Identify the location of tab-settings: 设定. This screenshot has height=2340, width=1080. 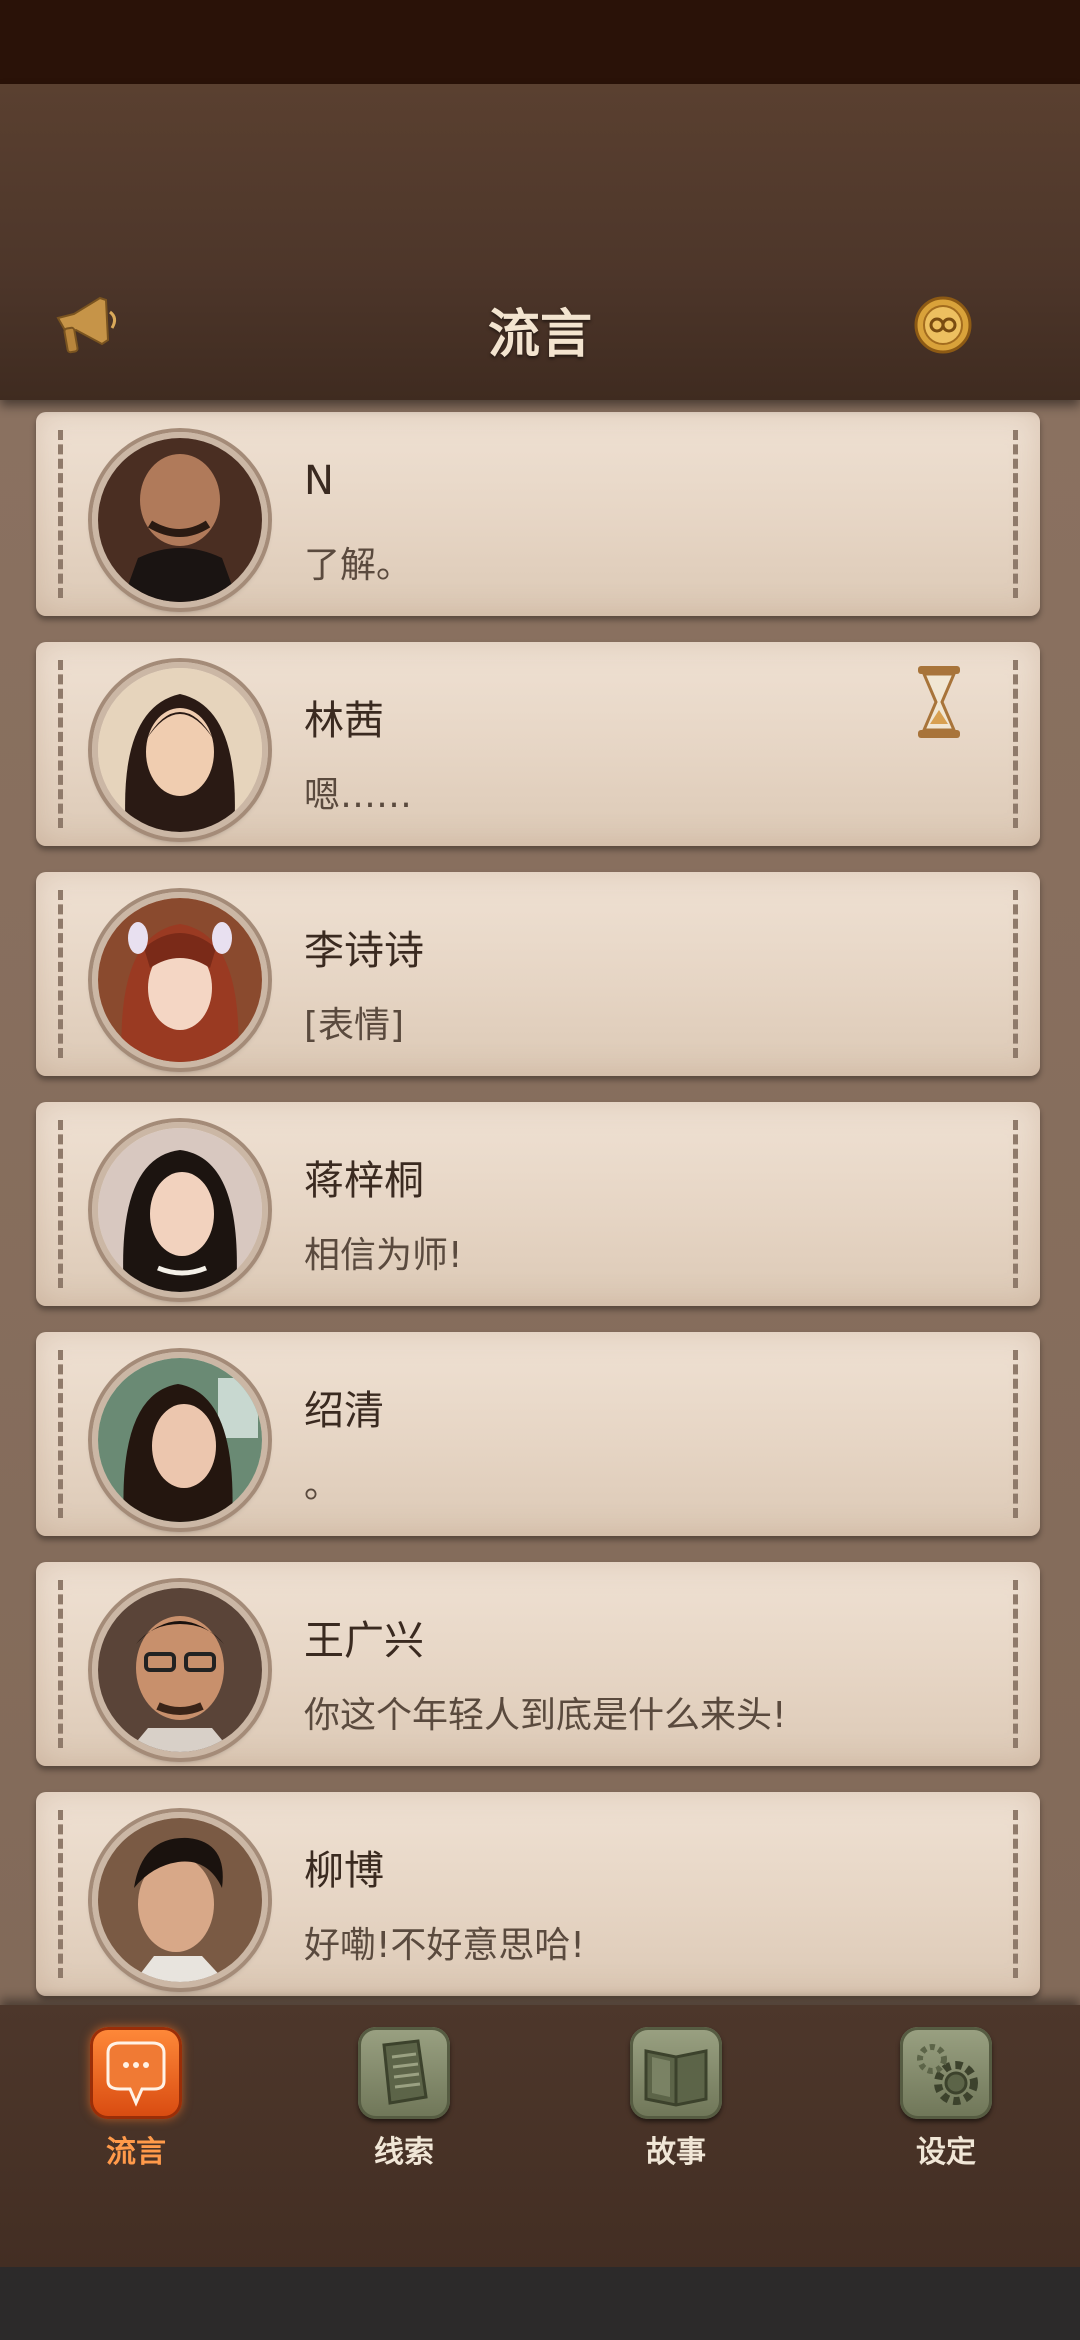
(946, 2099).